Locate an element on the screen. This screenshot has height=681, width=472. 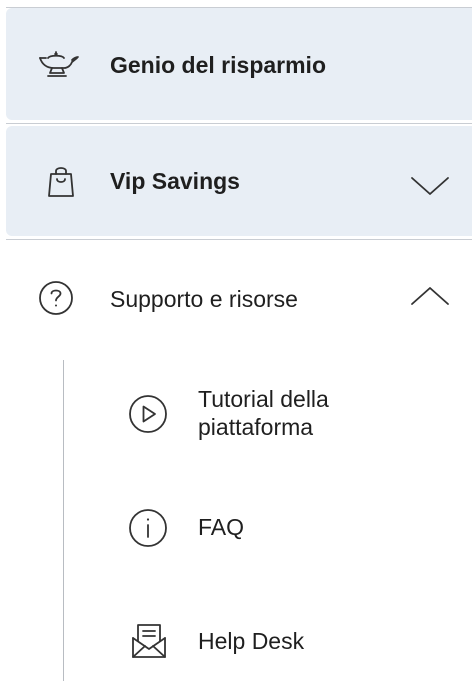
submenu-item-help-desk: Help Desk is located at coordinates (268, 642).